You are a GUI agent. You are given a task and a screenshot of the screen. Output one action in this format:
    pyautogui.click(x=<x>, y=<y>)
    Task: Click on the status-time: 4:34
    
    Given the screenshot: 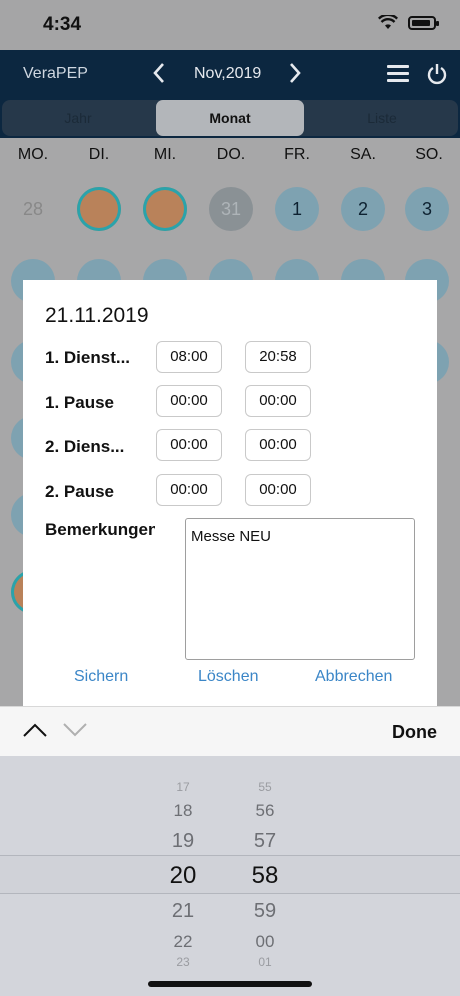 What is the action you would take?
    pyautogui.click(x=62, y=24)
    